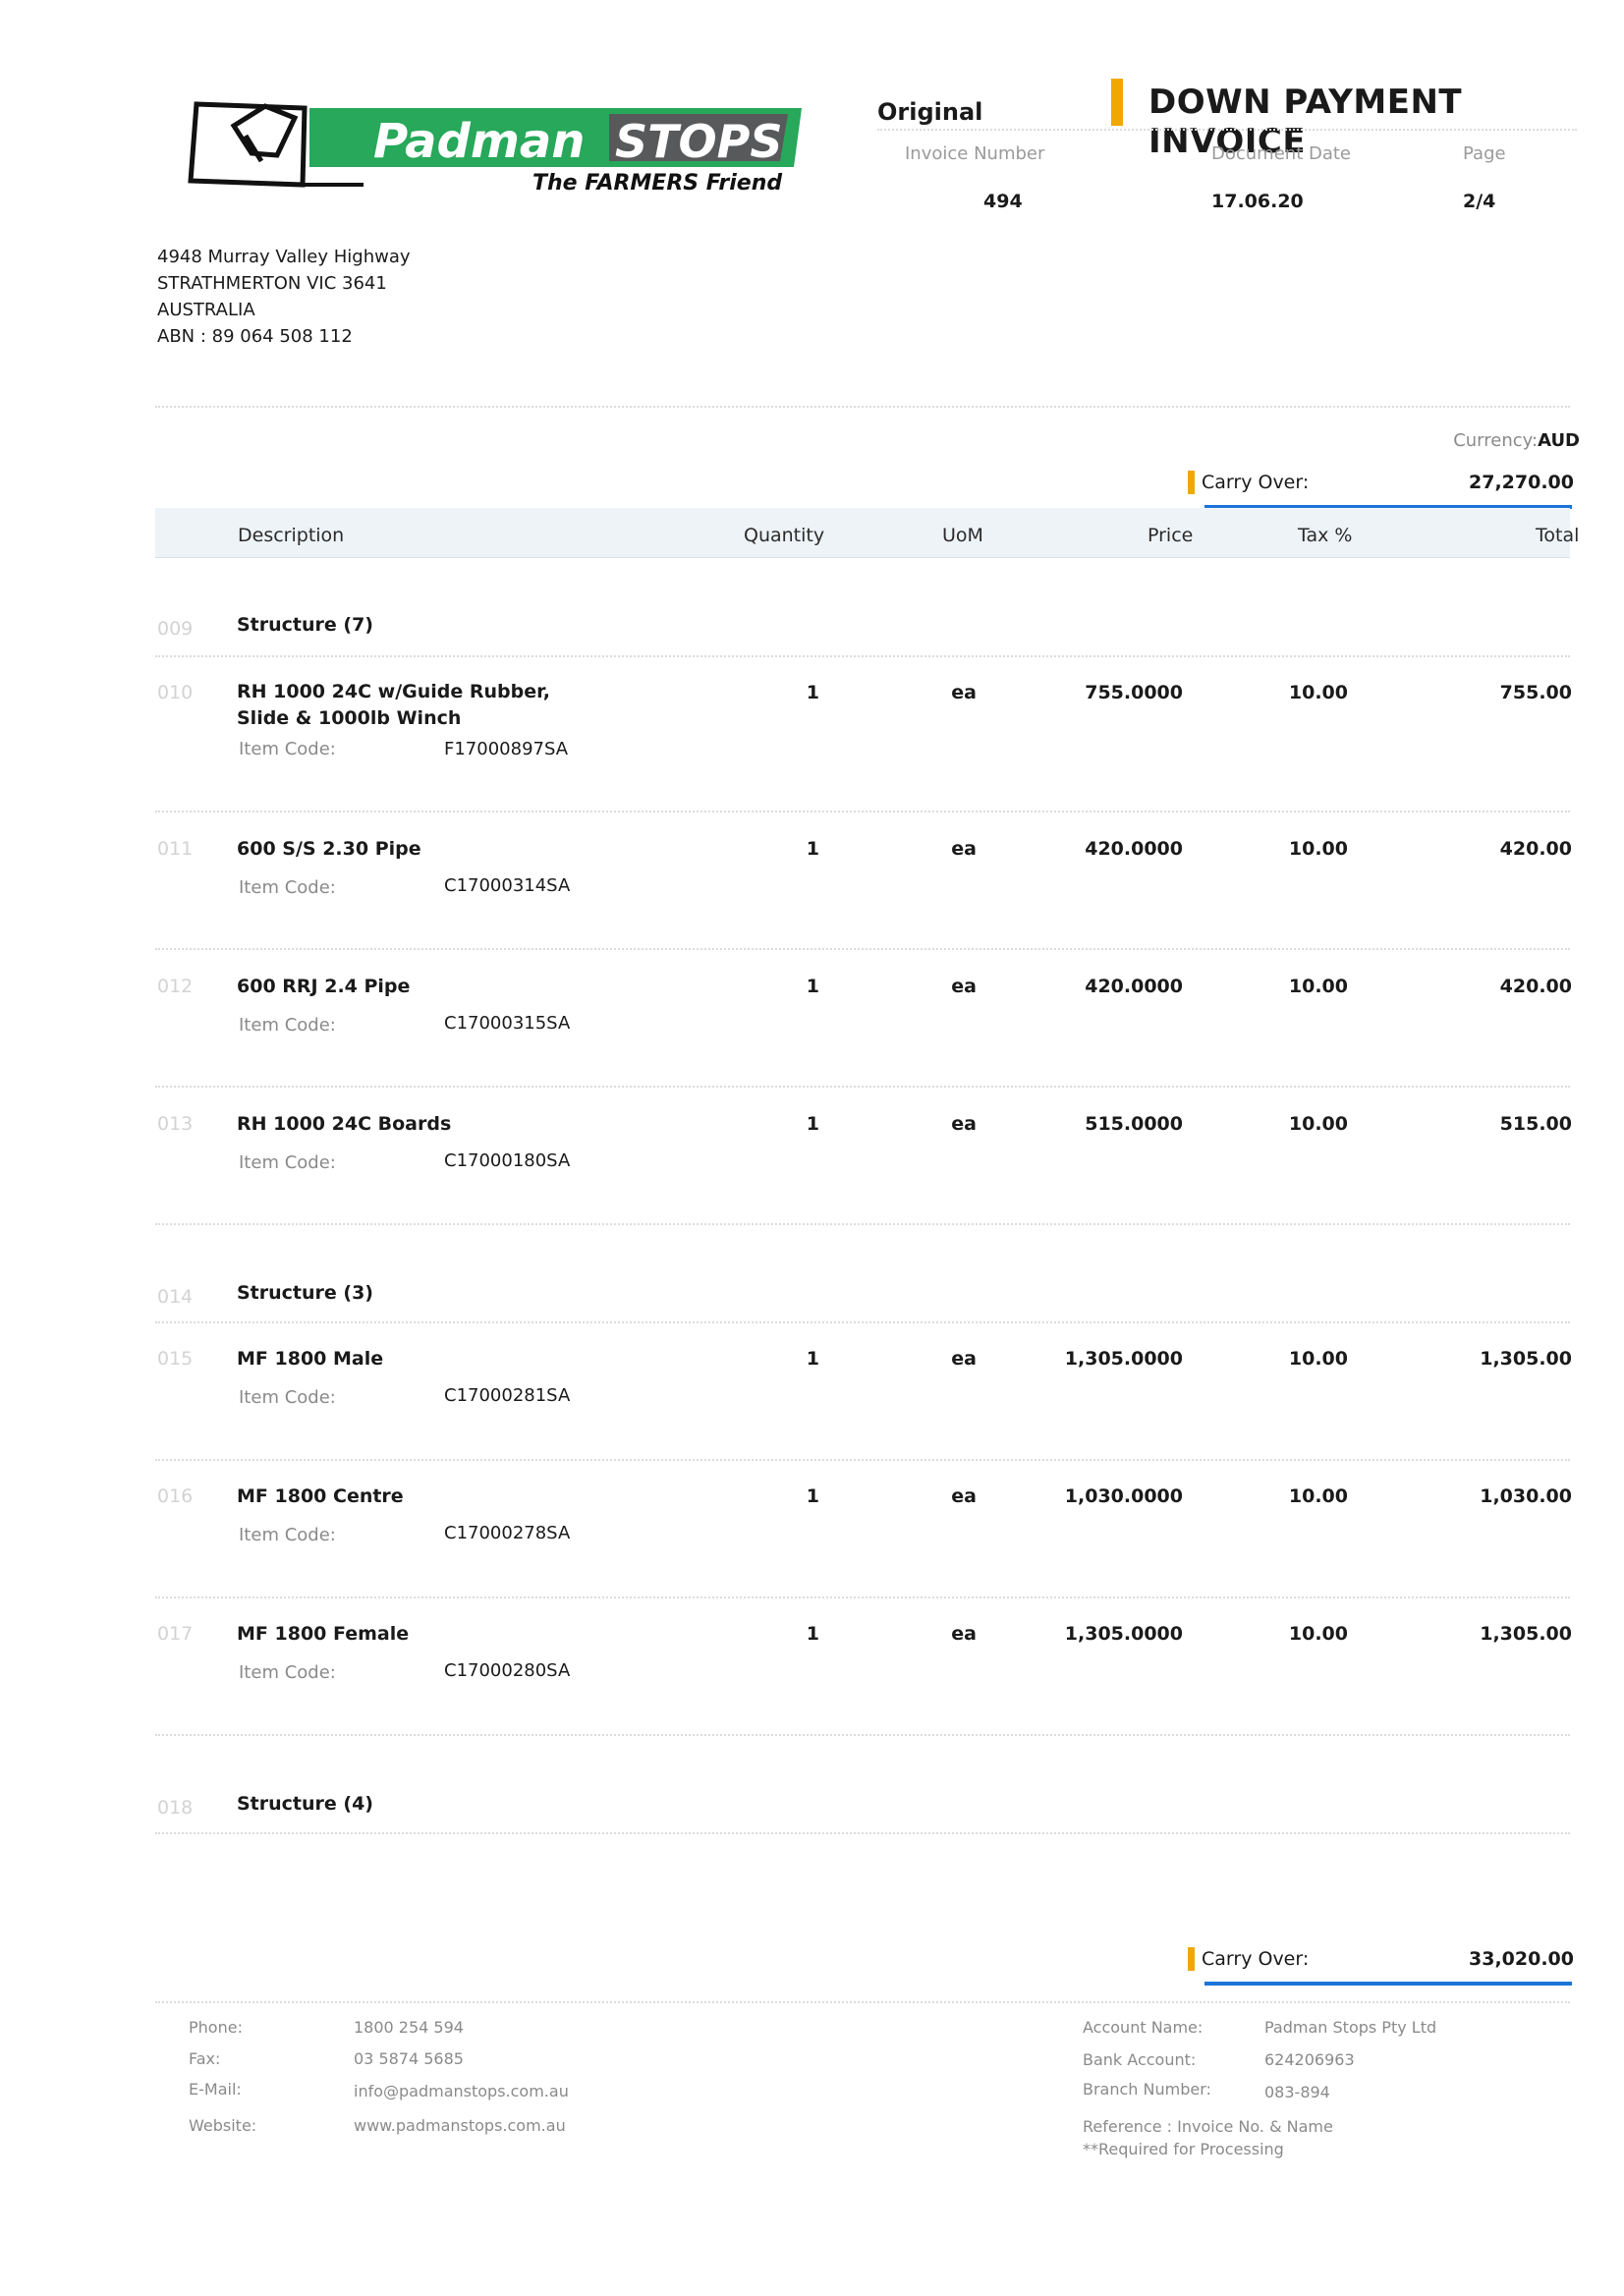 This screenshot has width=1624, height=2296. I want to click on item-description: MF 1800 Centre, so click(320, 1496).